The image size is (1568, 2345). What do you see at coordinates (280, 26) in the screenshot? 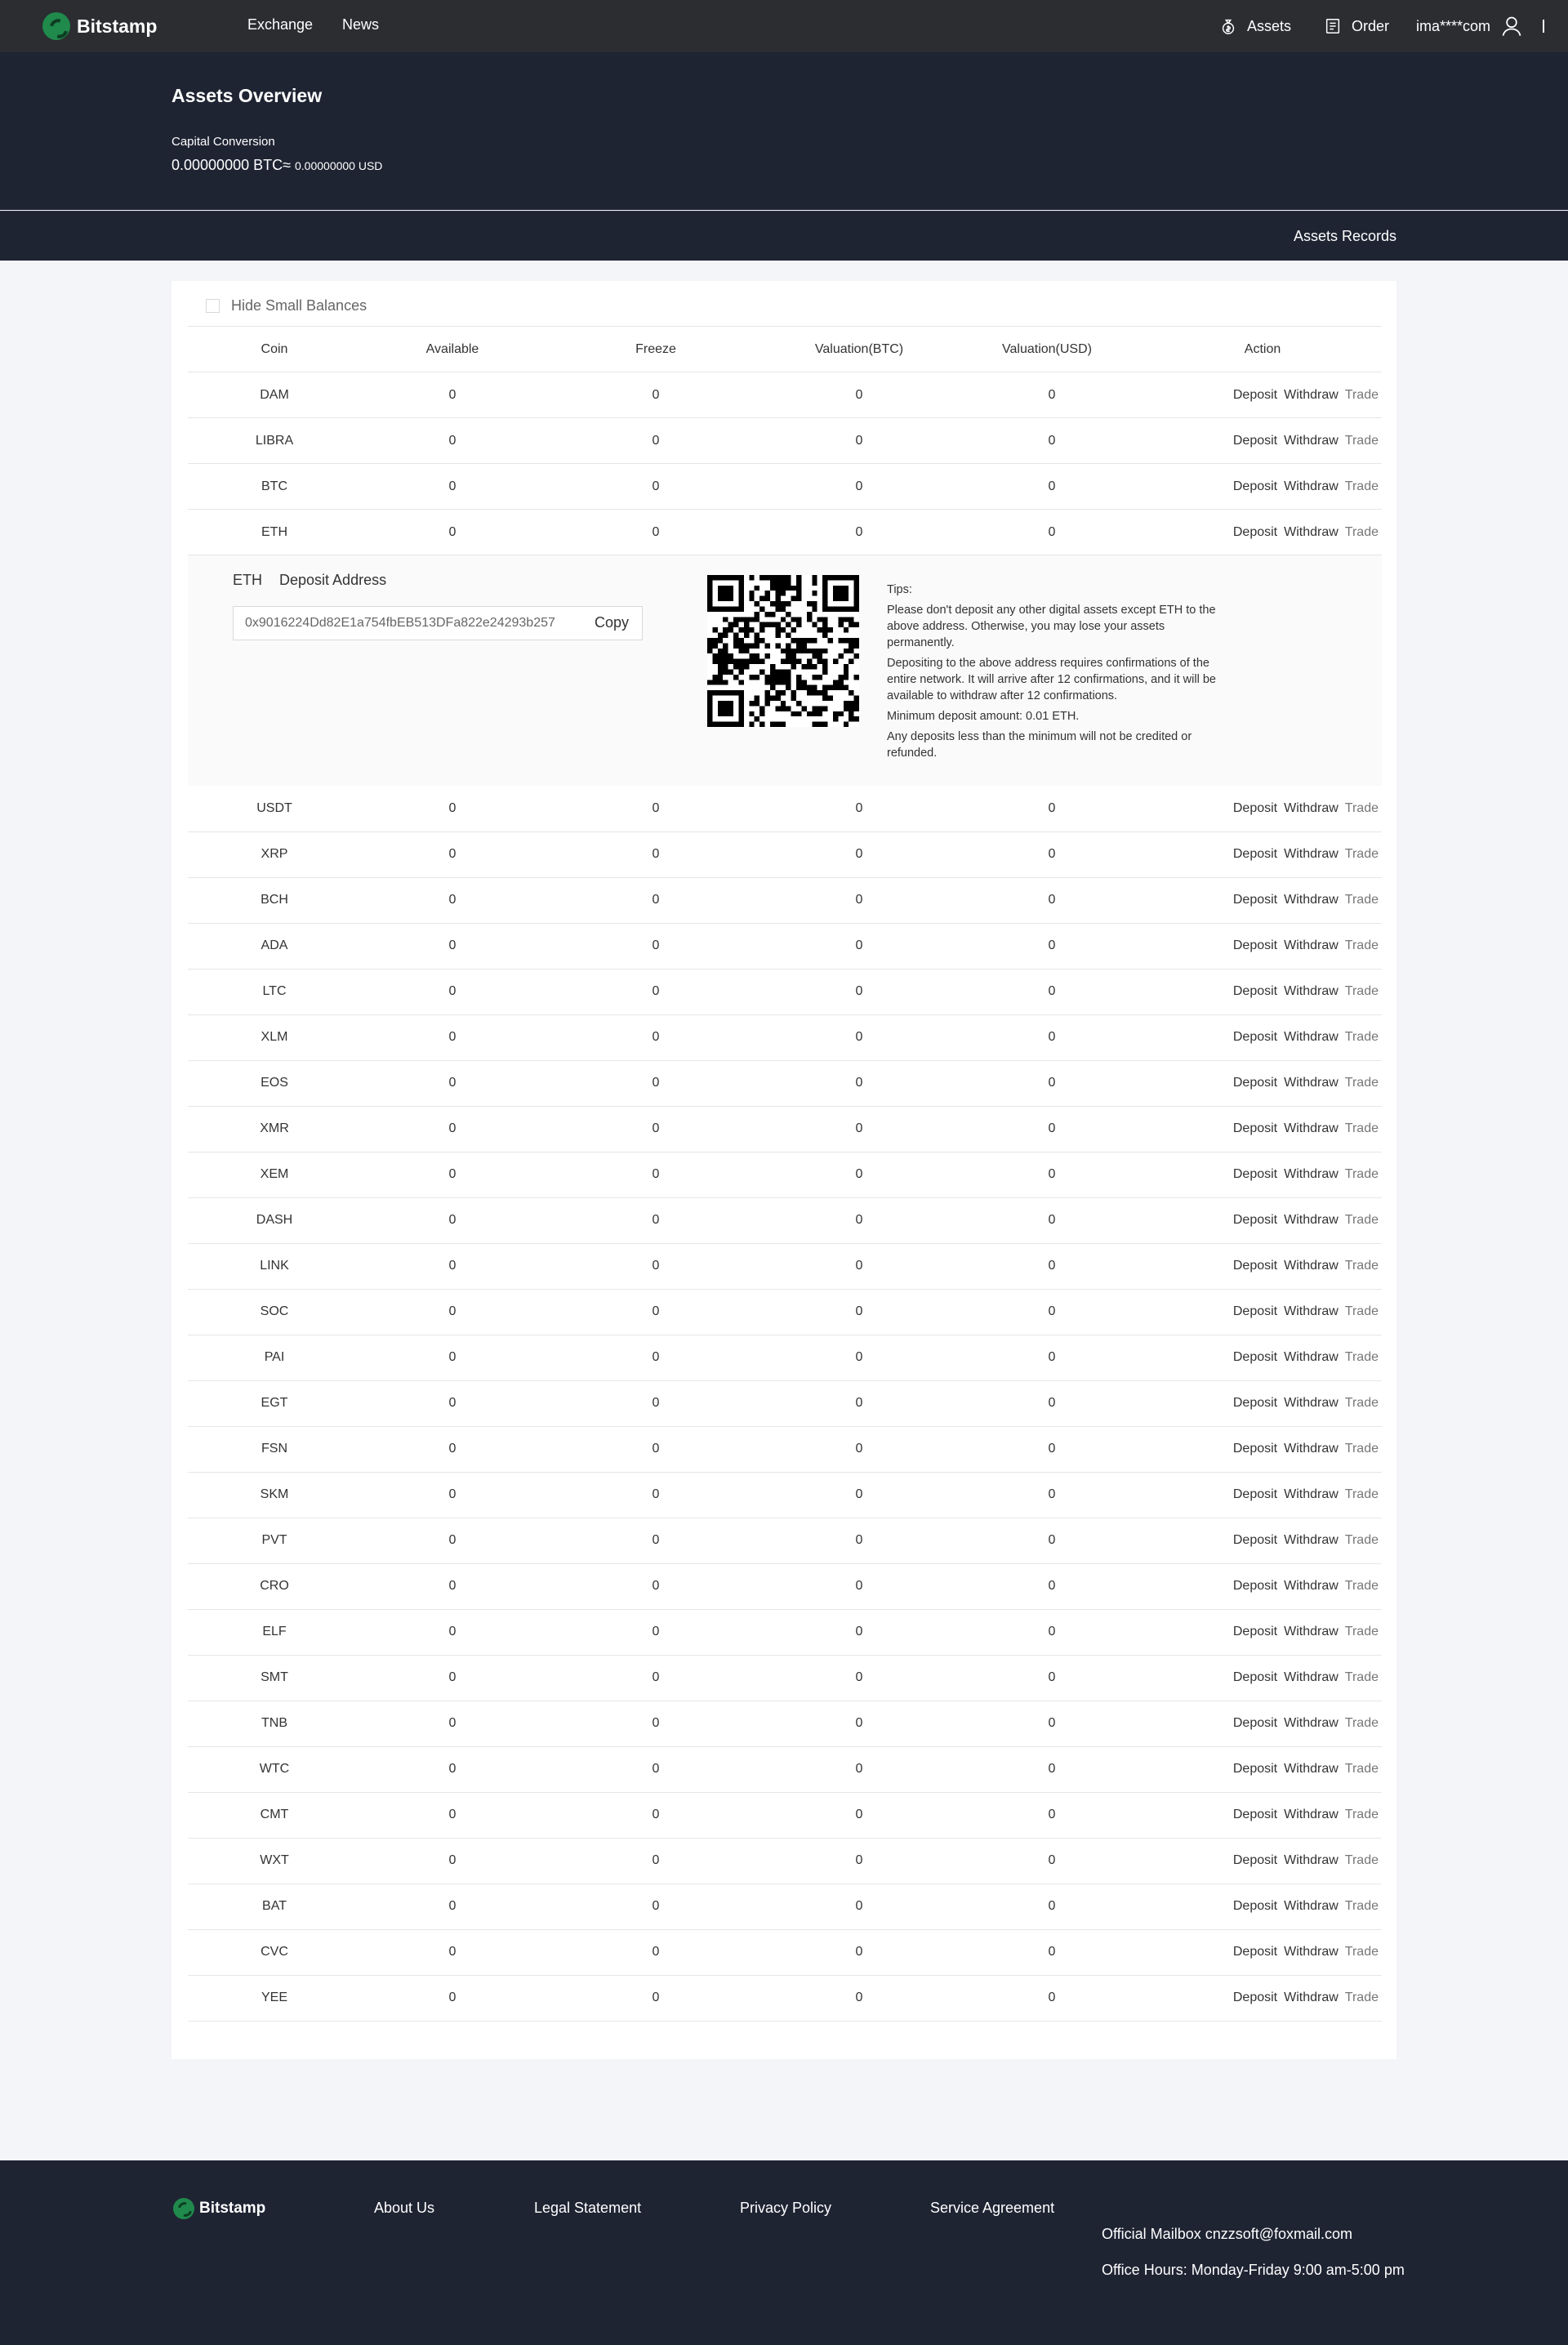
I see `nav-exchange: Exchange` at bounding box center [280, 26].